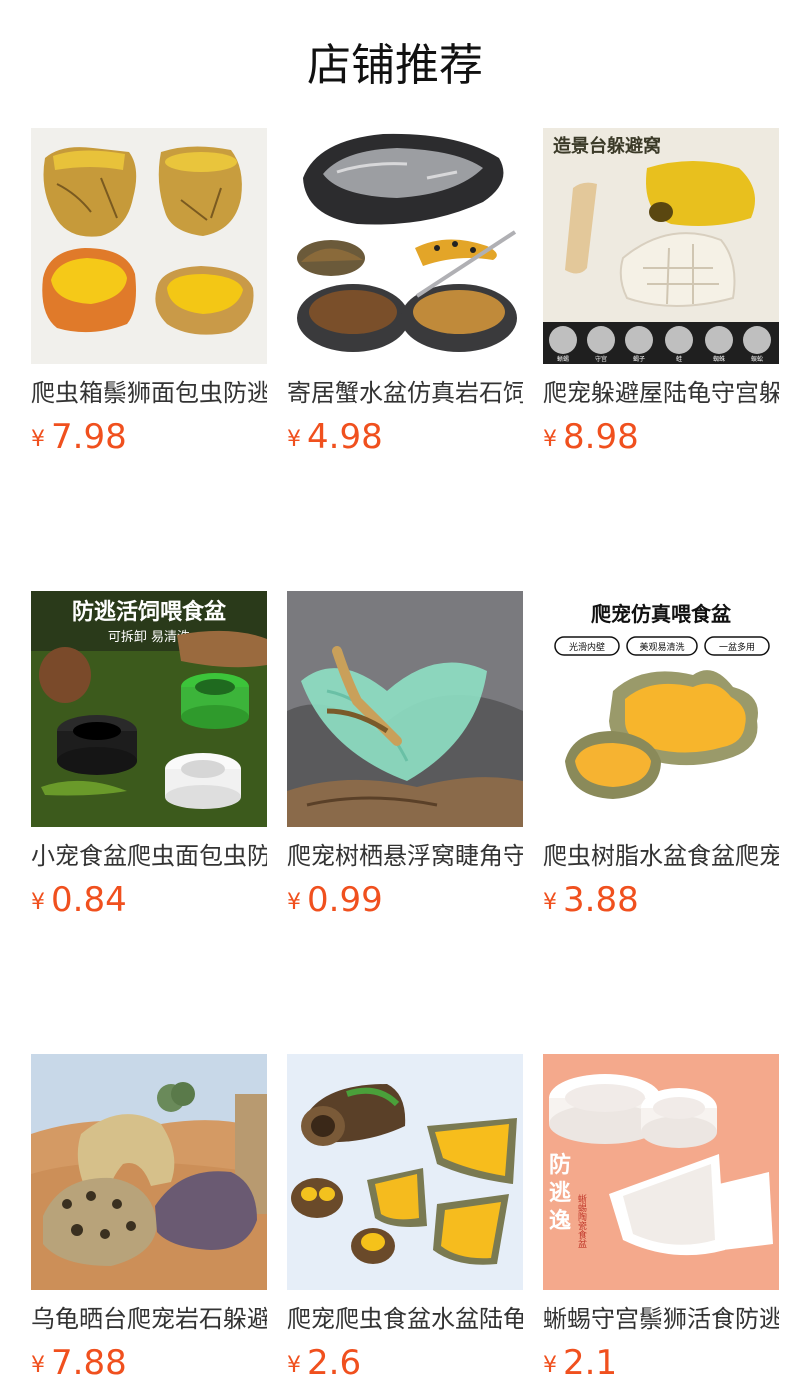 This screenshot has width=790, height=1391. I want to click on svg-text: 蛙, so click(679, 359).